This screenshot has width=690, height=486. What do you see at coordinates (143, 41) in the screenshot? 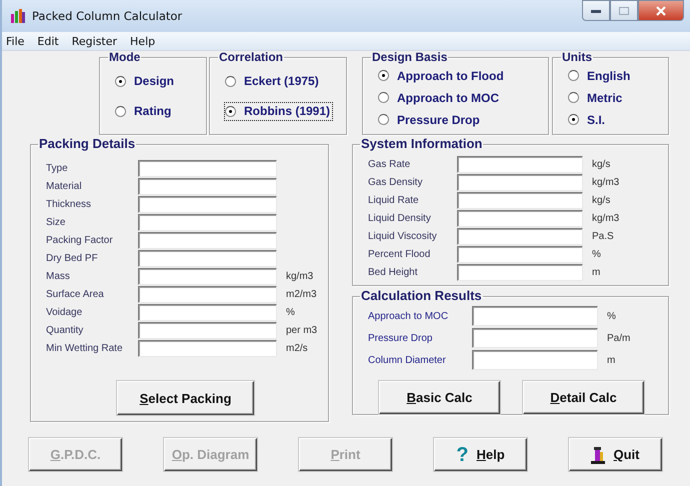
I see `menu-item: Help` at bounding box center [143, 41].